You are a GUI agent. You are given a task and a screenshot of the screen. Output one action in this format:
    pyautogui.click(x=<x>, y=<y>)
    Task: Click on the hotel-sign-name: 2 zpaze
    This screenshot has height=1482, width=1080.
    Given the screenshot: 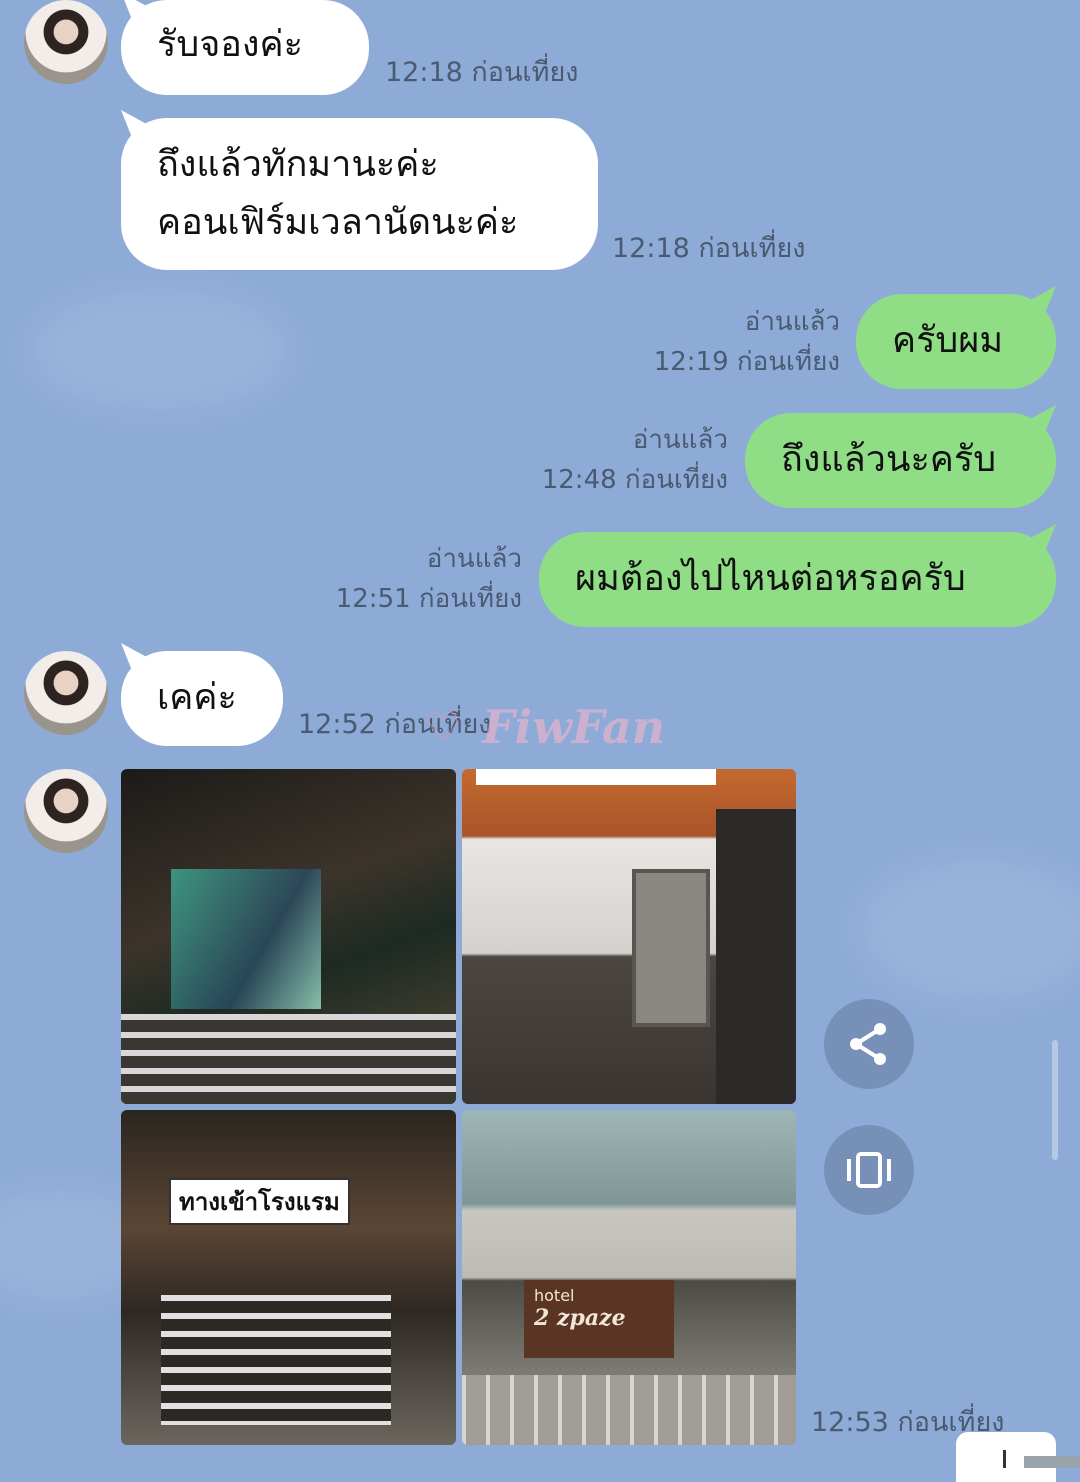 What is the action you would take?
    pyautogui.click(x=580, y=1318)
    